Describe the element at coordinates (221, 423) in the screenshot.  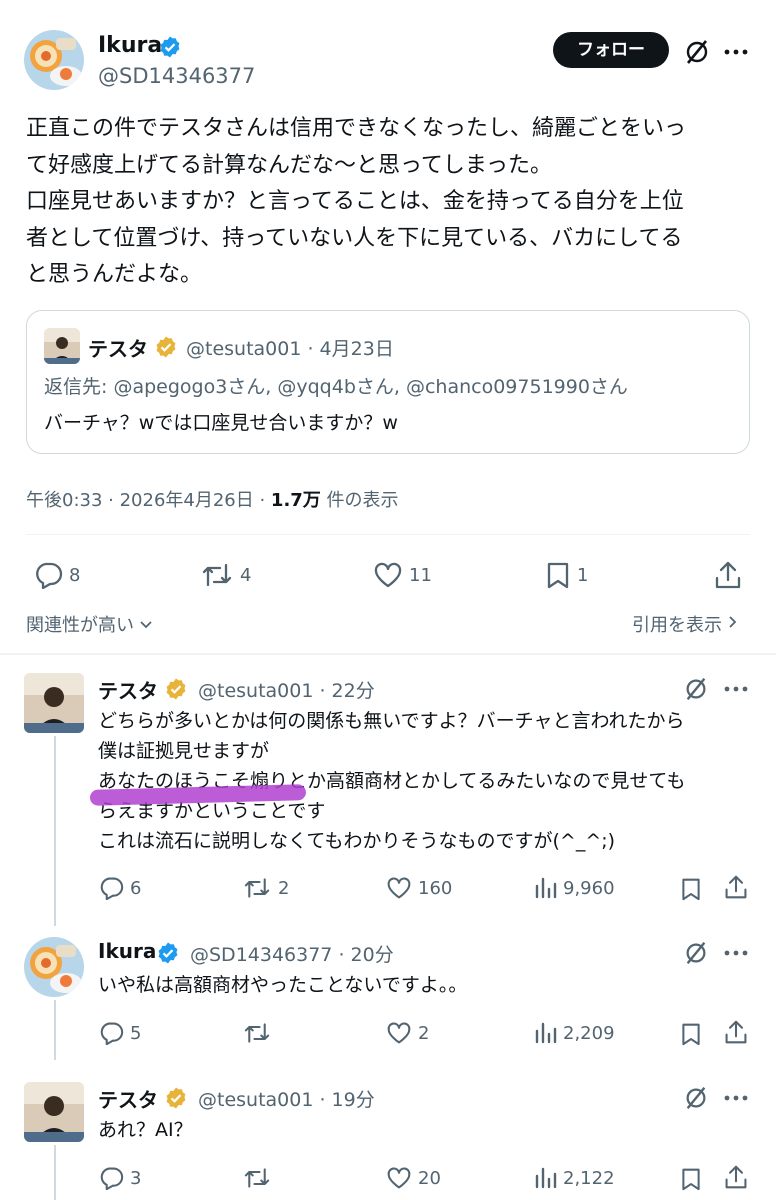
I see `quote-text: バーチャ？wでは口座見せ合いますか？w` at that location.